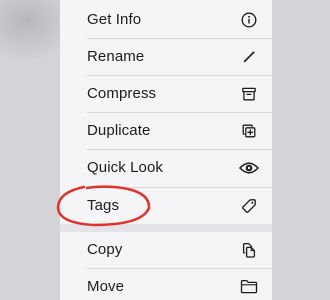  What do you see at coordinates (249, 131) in the screenshot?
I see `duplicate-plus-icon` at bounding box center [249, 131].